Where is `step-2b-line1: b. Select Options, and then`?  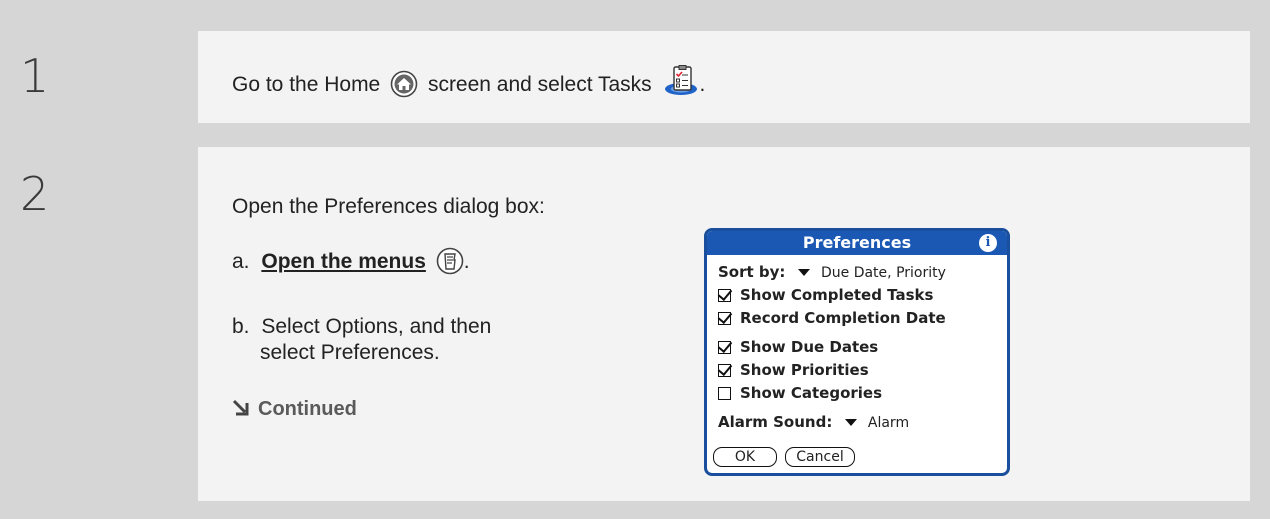
step-2b-line1: b. Select Options, and then is located at coordinates (361, 327).